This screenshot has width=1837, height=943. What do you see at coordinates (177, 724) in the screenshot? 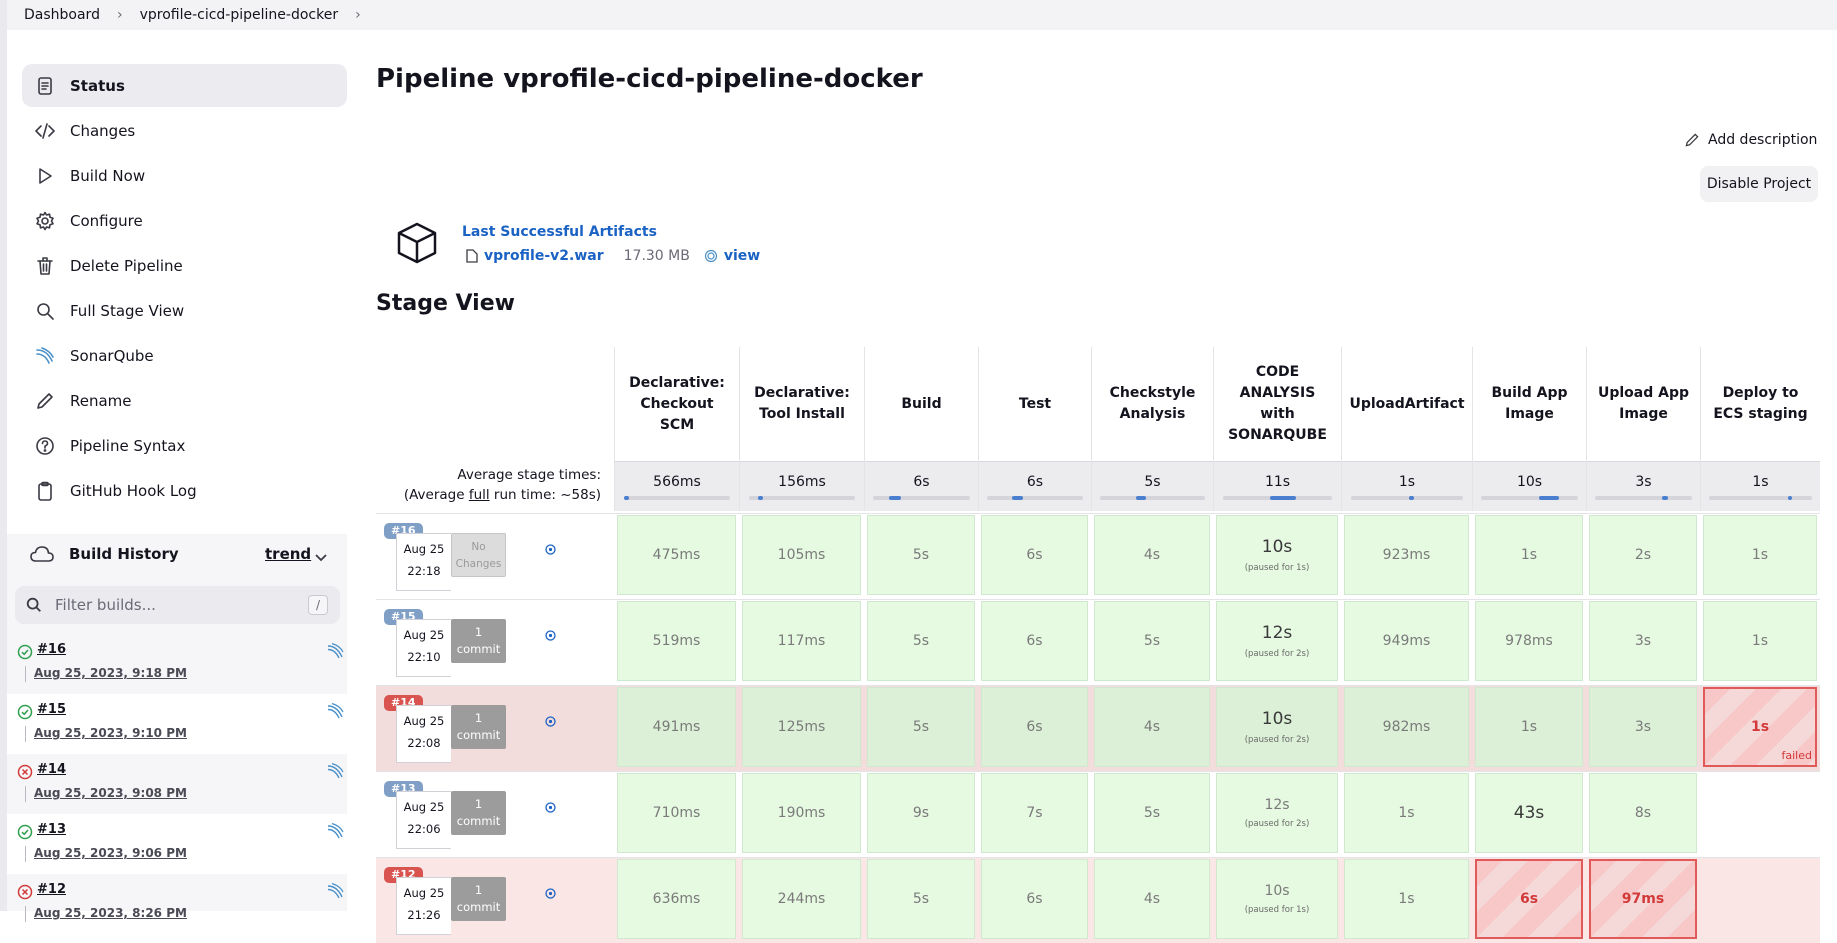
I see `build-history-row: #15 Aug 25, 2023, 9:10 PM` at bounding box center [177, 724].